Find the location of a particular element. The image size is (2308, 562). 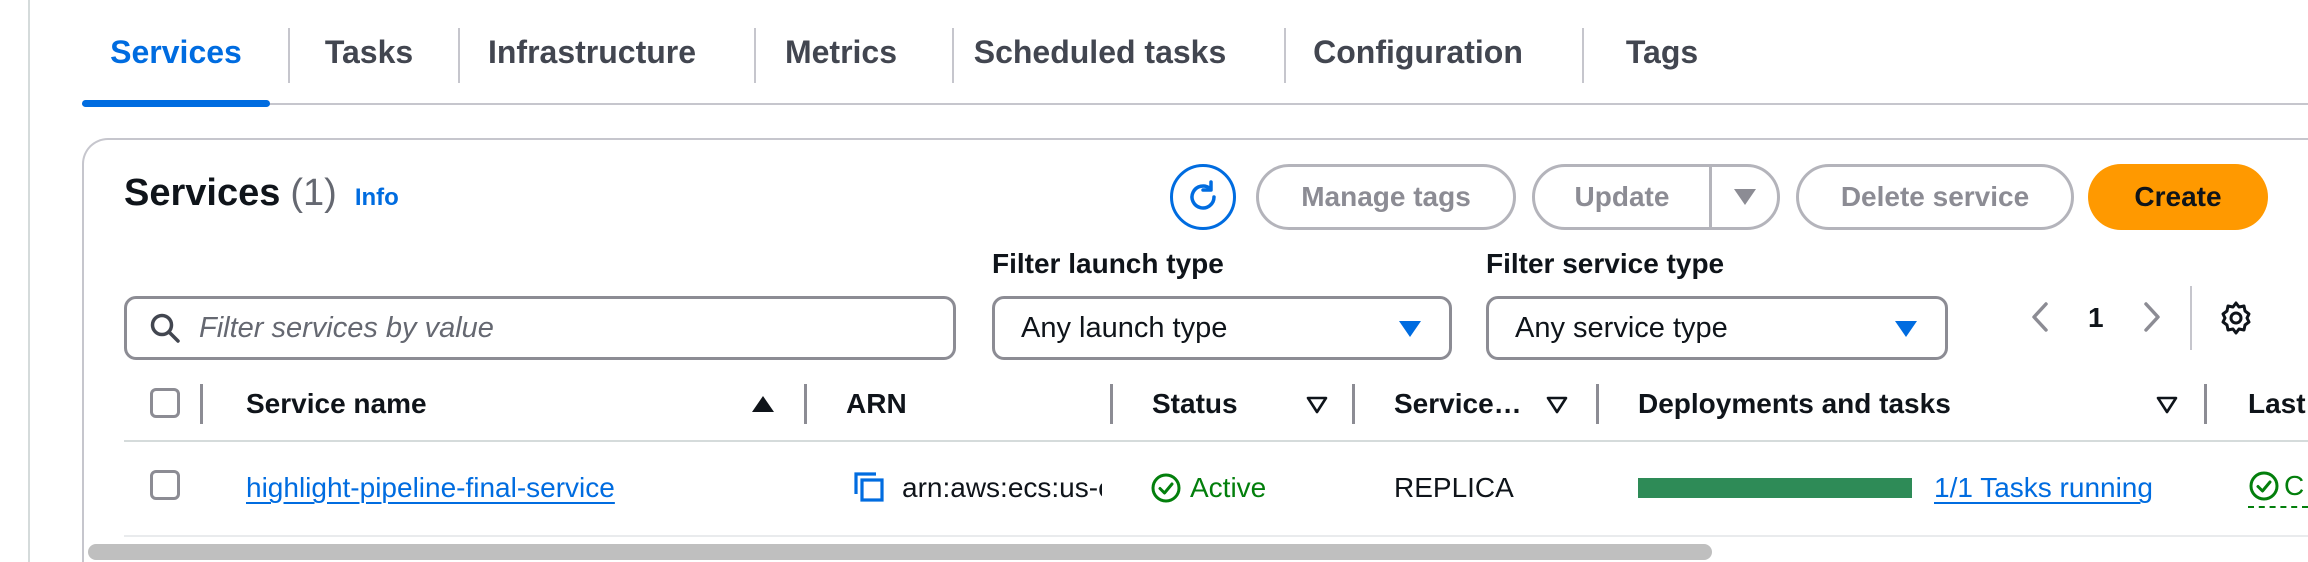

info-link: Info is located at coordinates (377, 198).